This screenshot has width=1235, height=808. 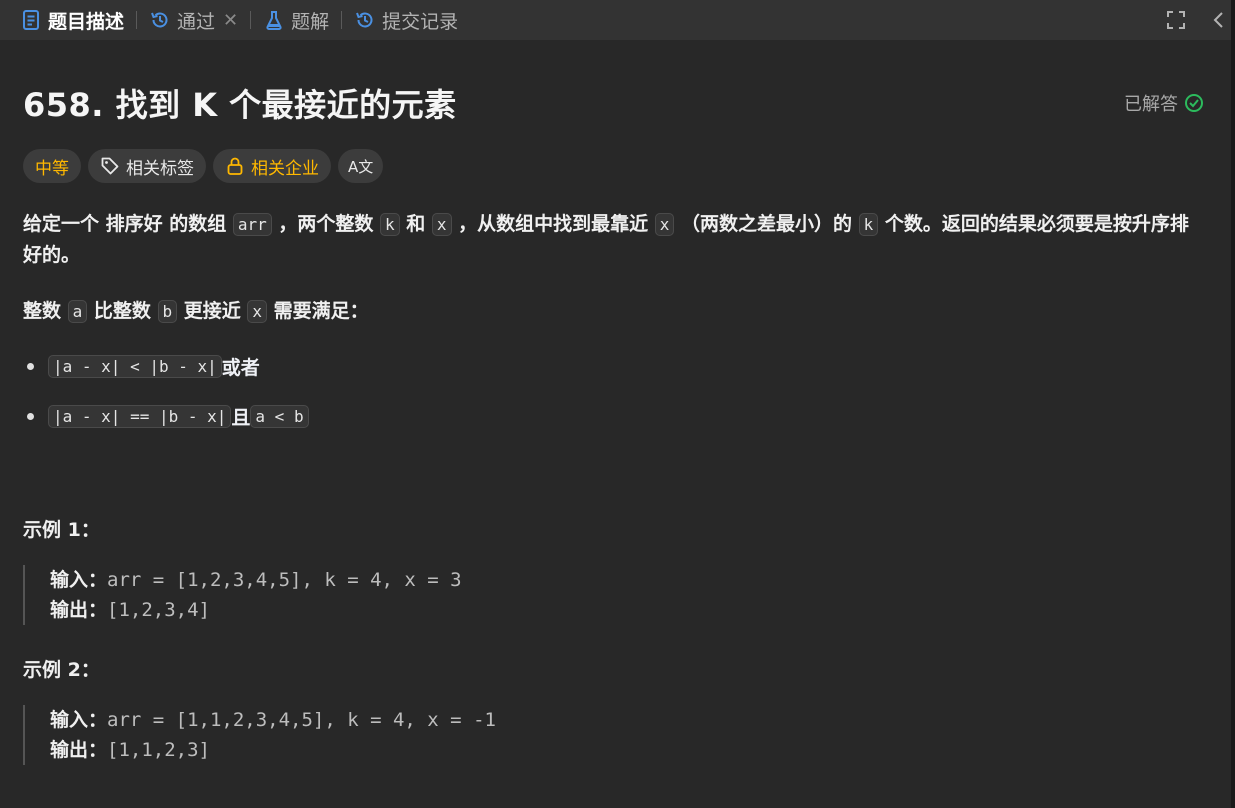 I want to click on example-input: 输入：arr = [1,1,2,3,4,5], k = 4, x = -1, so click(x=273, y=720).